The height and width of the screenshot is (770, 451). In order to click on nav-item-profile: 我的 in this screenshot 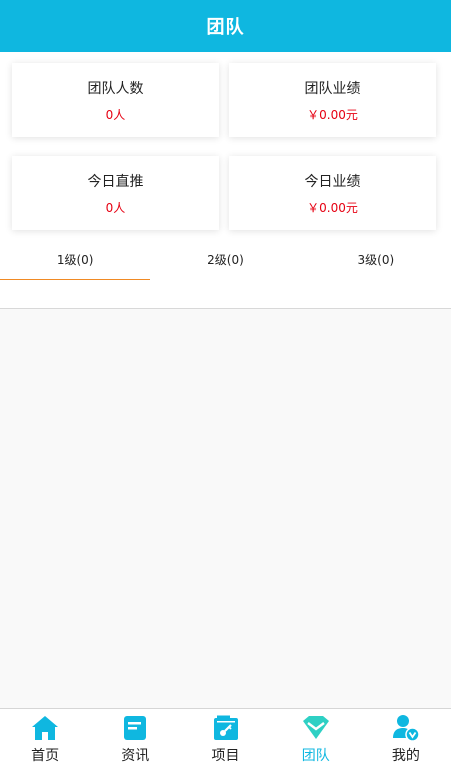, I will do `click(406, 739)`.